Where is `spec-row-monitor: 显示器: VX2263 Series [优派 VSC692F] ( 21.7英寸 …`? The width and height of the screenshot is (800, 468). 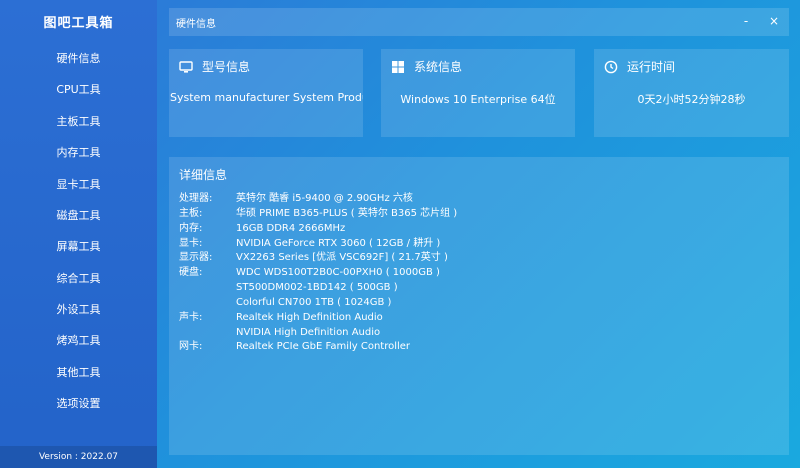
spec-row-monitor: 显示器: VX2263 Series [优派 VSC692F] ( 21.7英寸 … is located at coordinates (313, 257).